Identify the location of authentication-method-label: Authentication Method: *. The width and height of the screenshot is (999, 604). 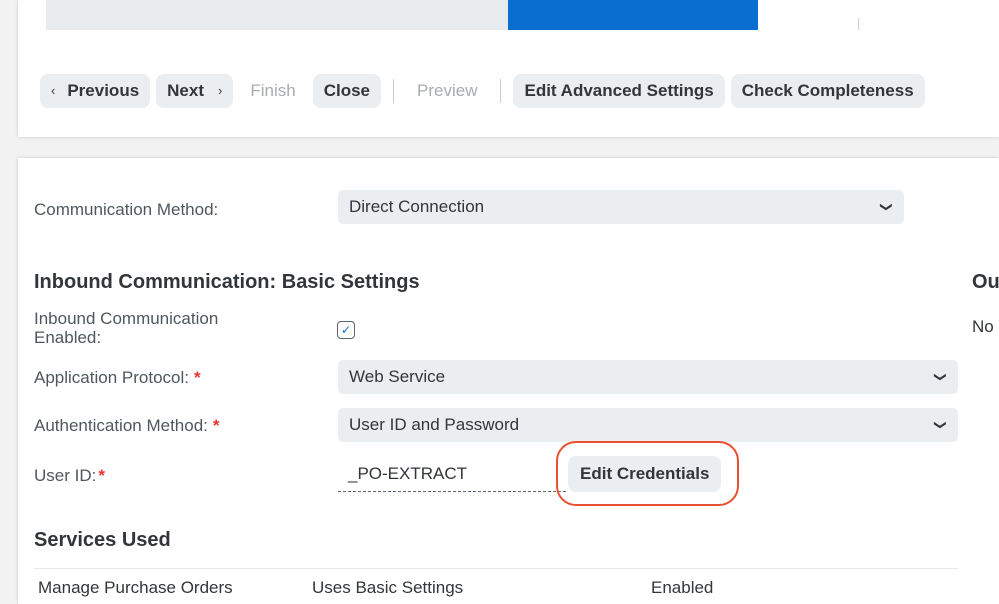
(127, 425).